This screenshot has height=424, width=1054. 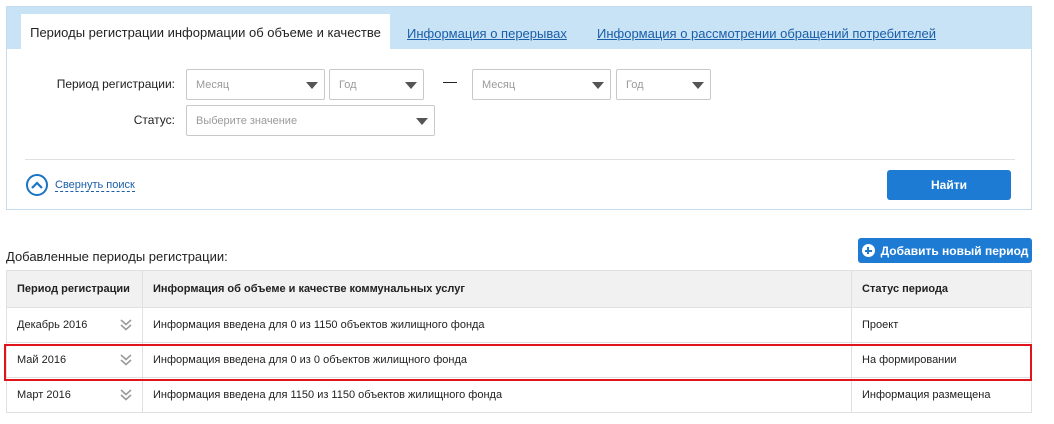 I want to click on divider, so click(x=520, y=159).